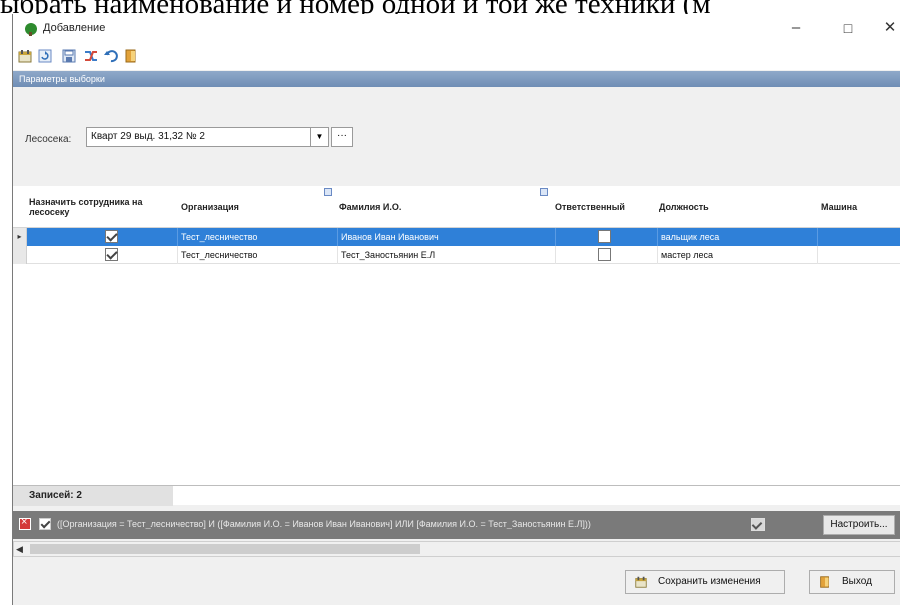 This screenshot has width=900, height=605. Describe the element at coordinates (320, 137) in the screenshot. I see `chevron-down-icon: ▼` at that location.